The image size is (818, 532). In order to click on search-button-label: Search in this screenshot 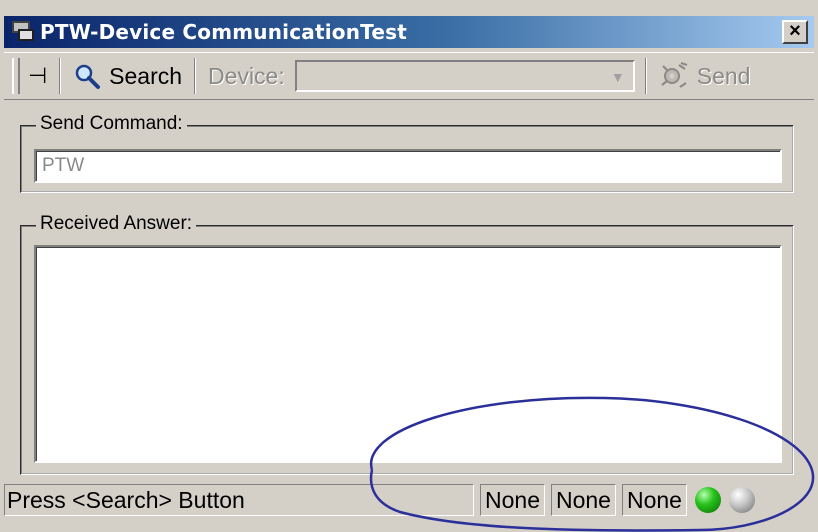, I will do `click(146, 75)`.